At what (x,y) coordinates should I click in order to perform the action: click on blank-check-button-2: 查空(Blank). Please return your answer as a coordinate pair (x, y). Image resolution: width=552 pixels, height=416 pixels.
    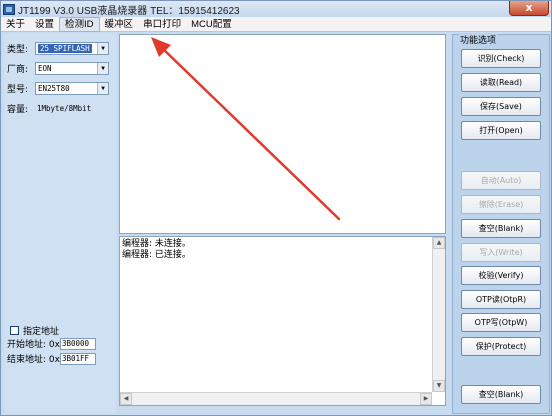
    Looking at the image, I should click on (501, 394).